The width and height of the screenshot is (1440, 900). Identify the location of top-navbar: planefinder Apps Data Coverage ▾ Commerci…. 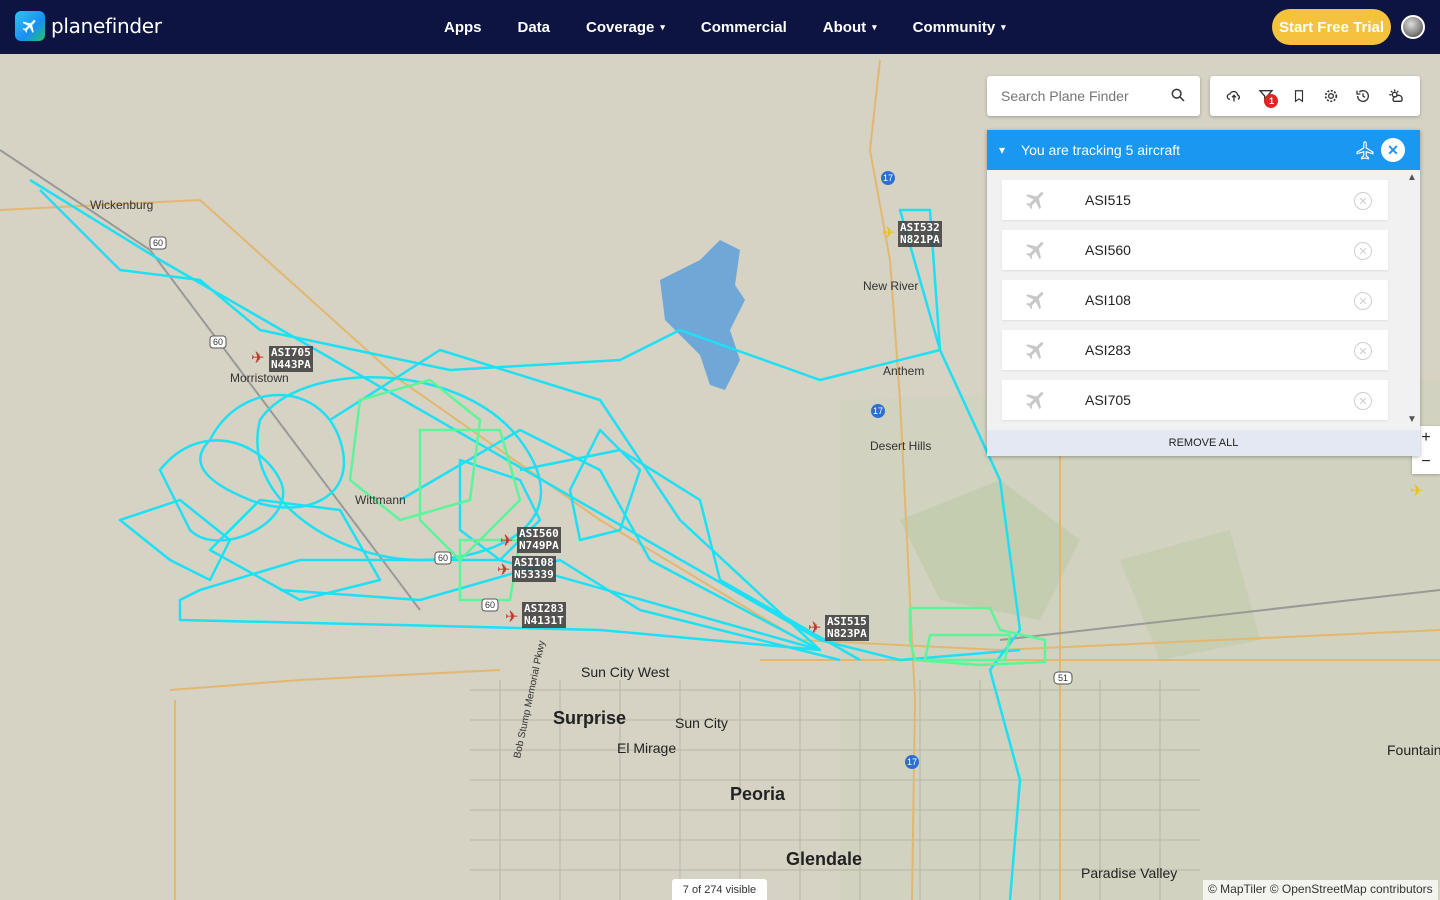
(720, 27).